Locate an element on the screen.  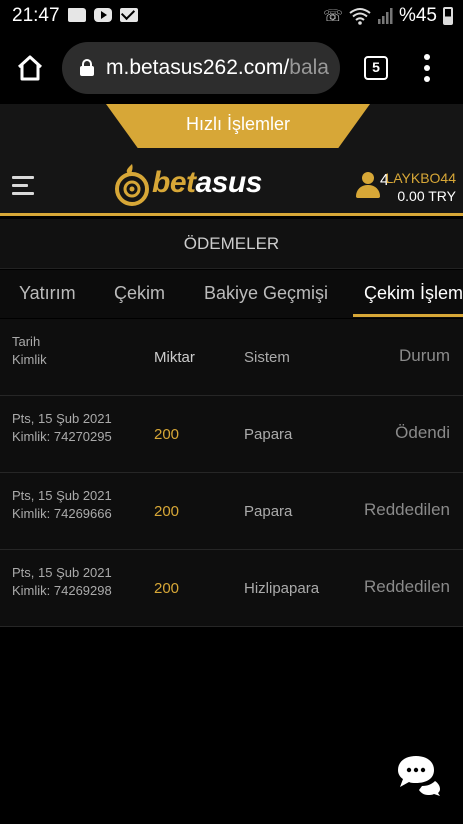
tab-withdrawal-transactions: Çekim İşlem is located at coordinates (413, 293).